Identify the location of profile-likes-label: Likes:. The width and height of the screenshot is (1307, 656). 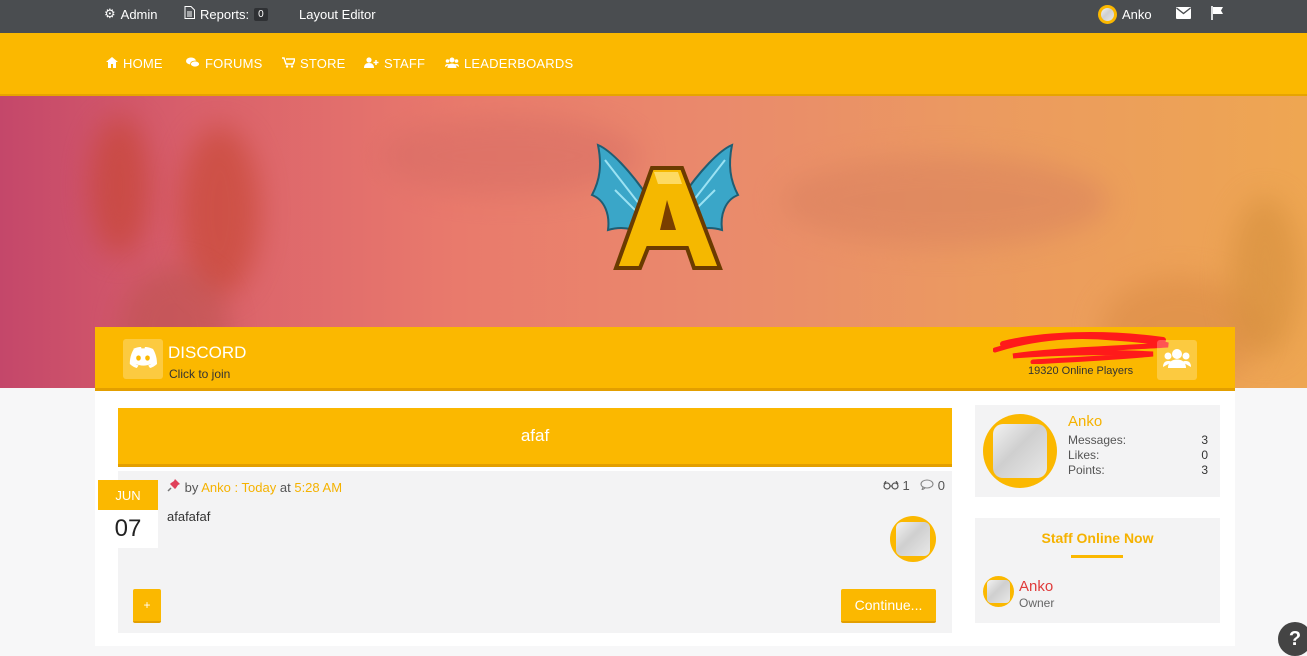
(1084, 455).